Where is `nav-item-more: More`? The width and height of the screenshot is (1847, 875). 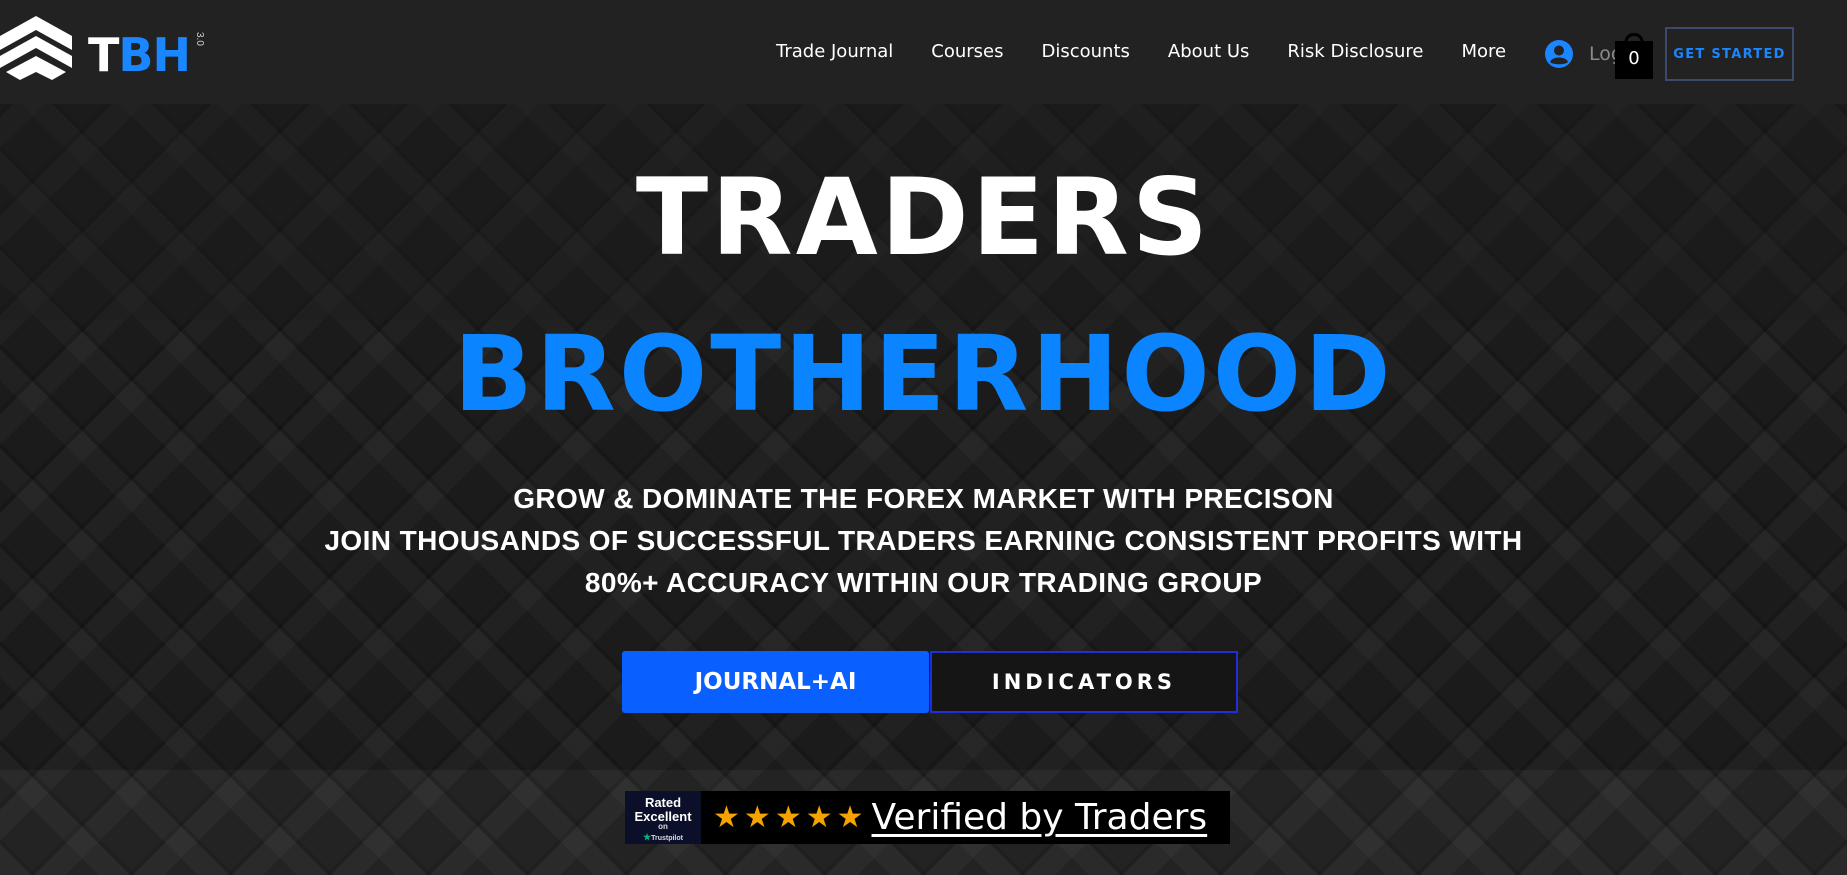 nav-item-more: More is located at coordinates (1483, 51).